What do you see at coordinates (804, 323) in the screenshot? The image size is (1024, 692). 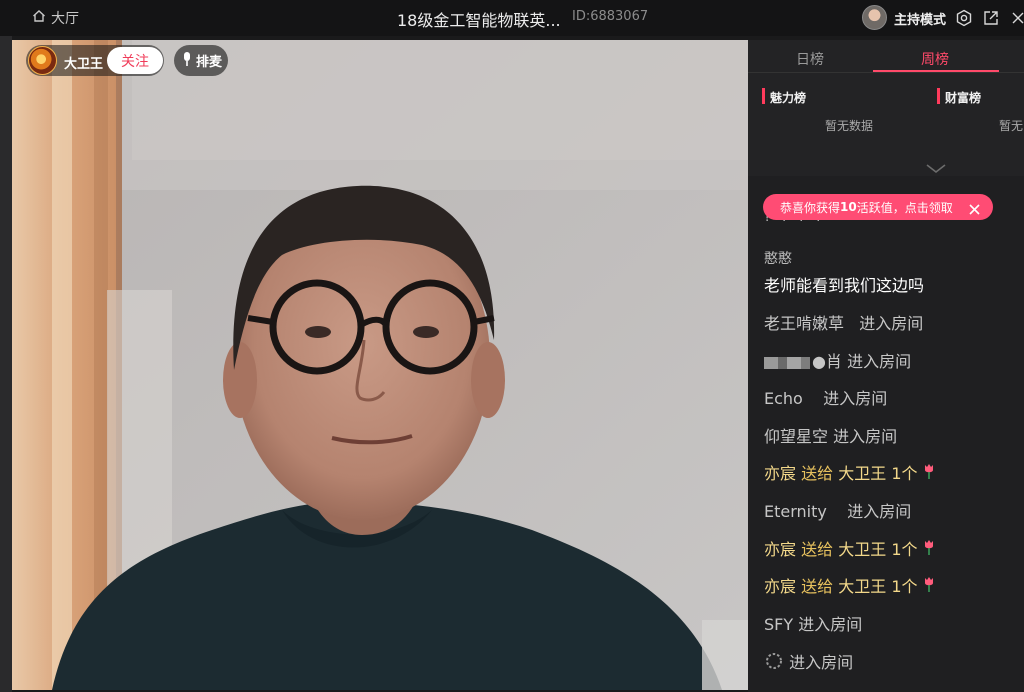 I see `entry-user-name: 老王啃嫩草` at bounding box center [804, 323].